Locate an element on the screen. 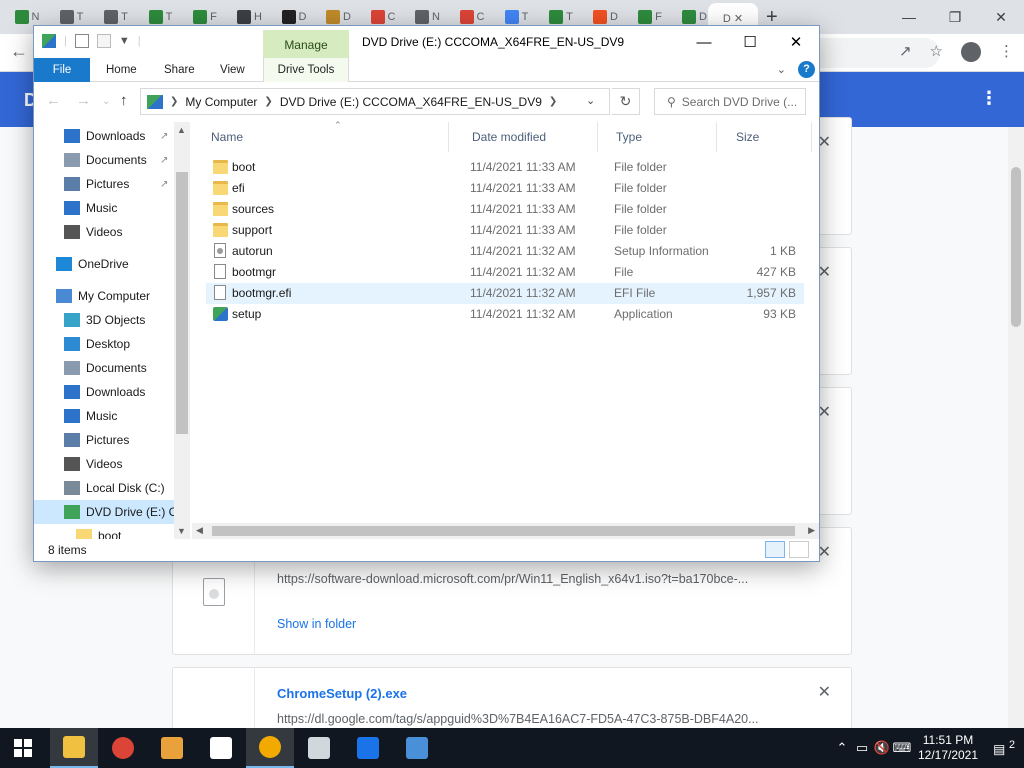 This screenshot has height=768, width=1024. taskbar-chrome-canary is located at coordinates (270, 748).